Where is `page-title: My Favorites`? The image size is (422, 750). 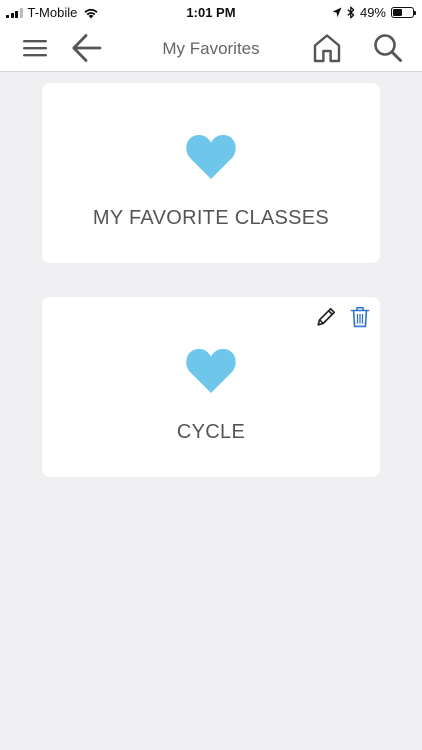
page-title: My Favorites is located at coordinates (211, 48).